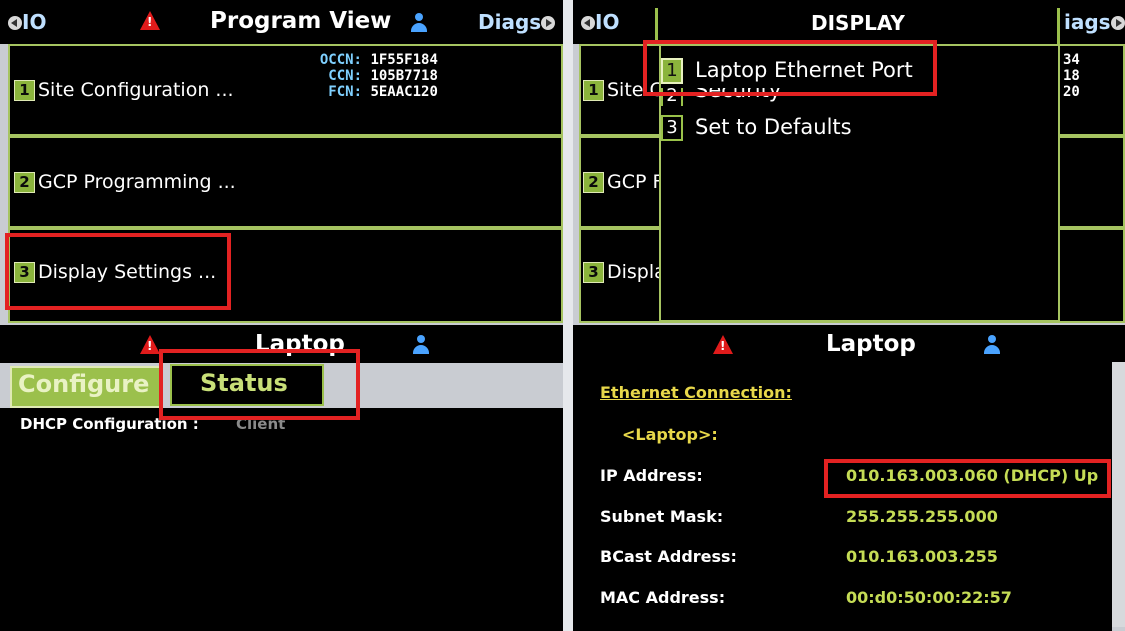  What do you see at coordinates (922, 516) in the screenshot?
I see `subnet-mask-value: 255.255.255.000` at bounding box center [922, 516].